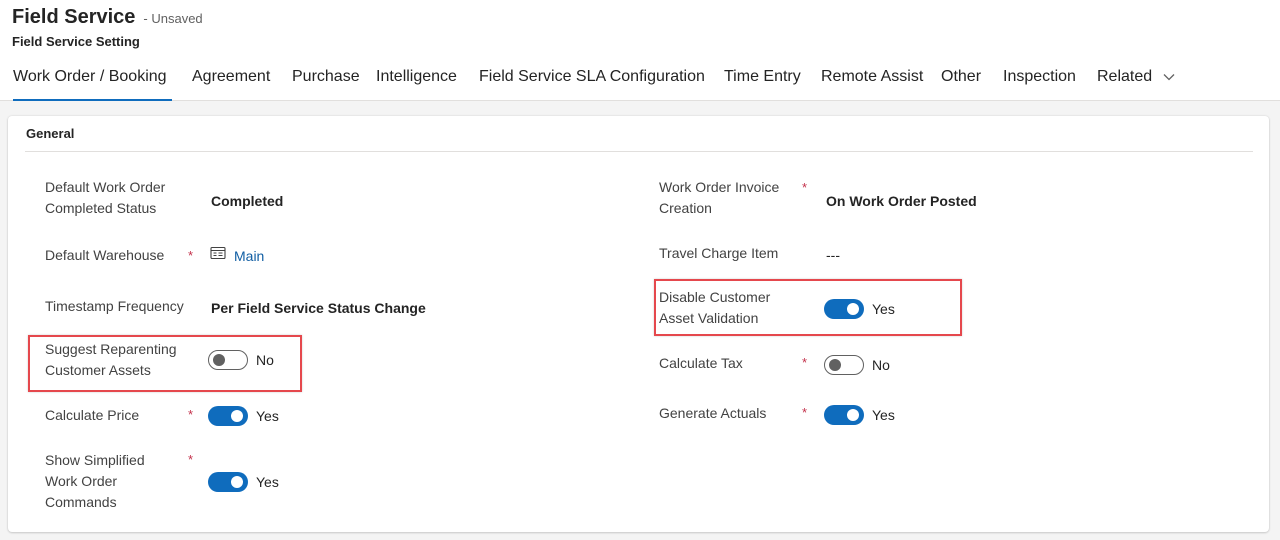 The image size is (1280, 540). I want to click on generate-actuals-field: Yes, so click(859, 415).